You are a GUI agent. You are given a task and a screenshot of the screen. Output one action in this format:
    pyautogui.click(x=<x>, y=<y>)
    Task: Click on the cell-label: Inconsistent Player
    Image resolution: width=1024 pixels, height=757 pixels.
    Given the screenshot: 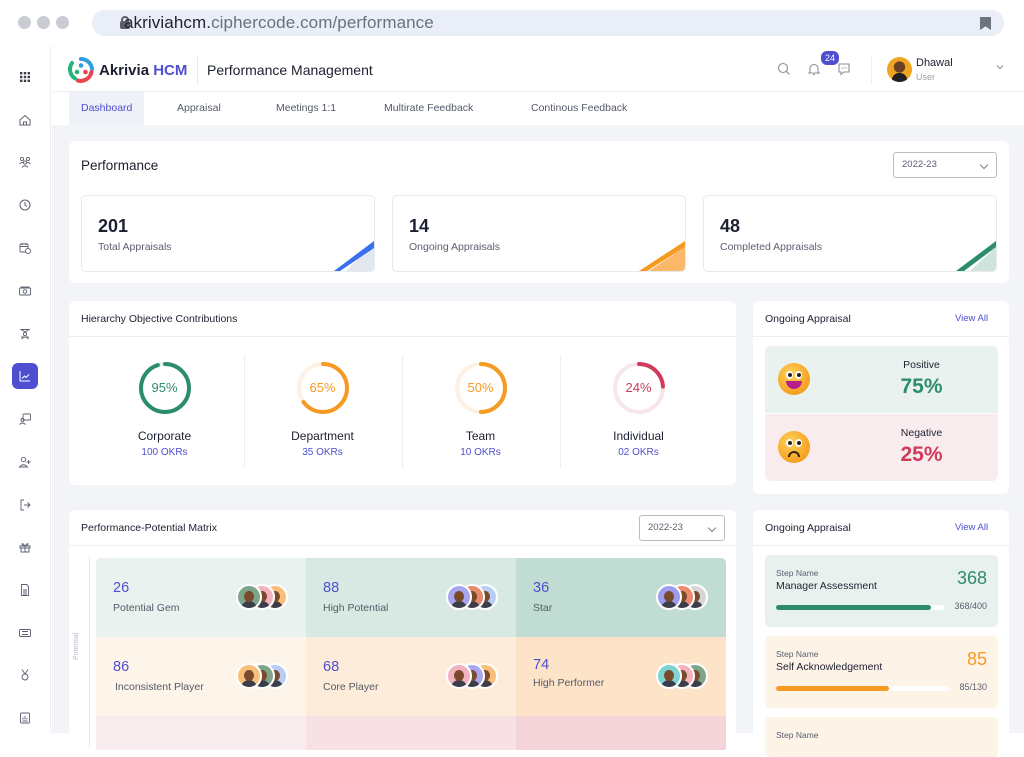 What is the action you would take?
    pyautogui.click(x=159, y=687)
    